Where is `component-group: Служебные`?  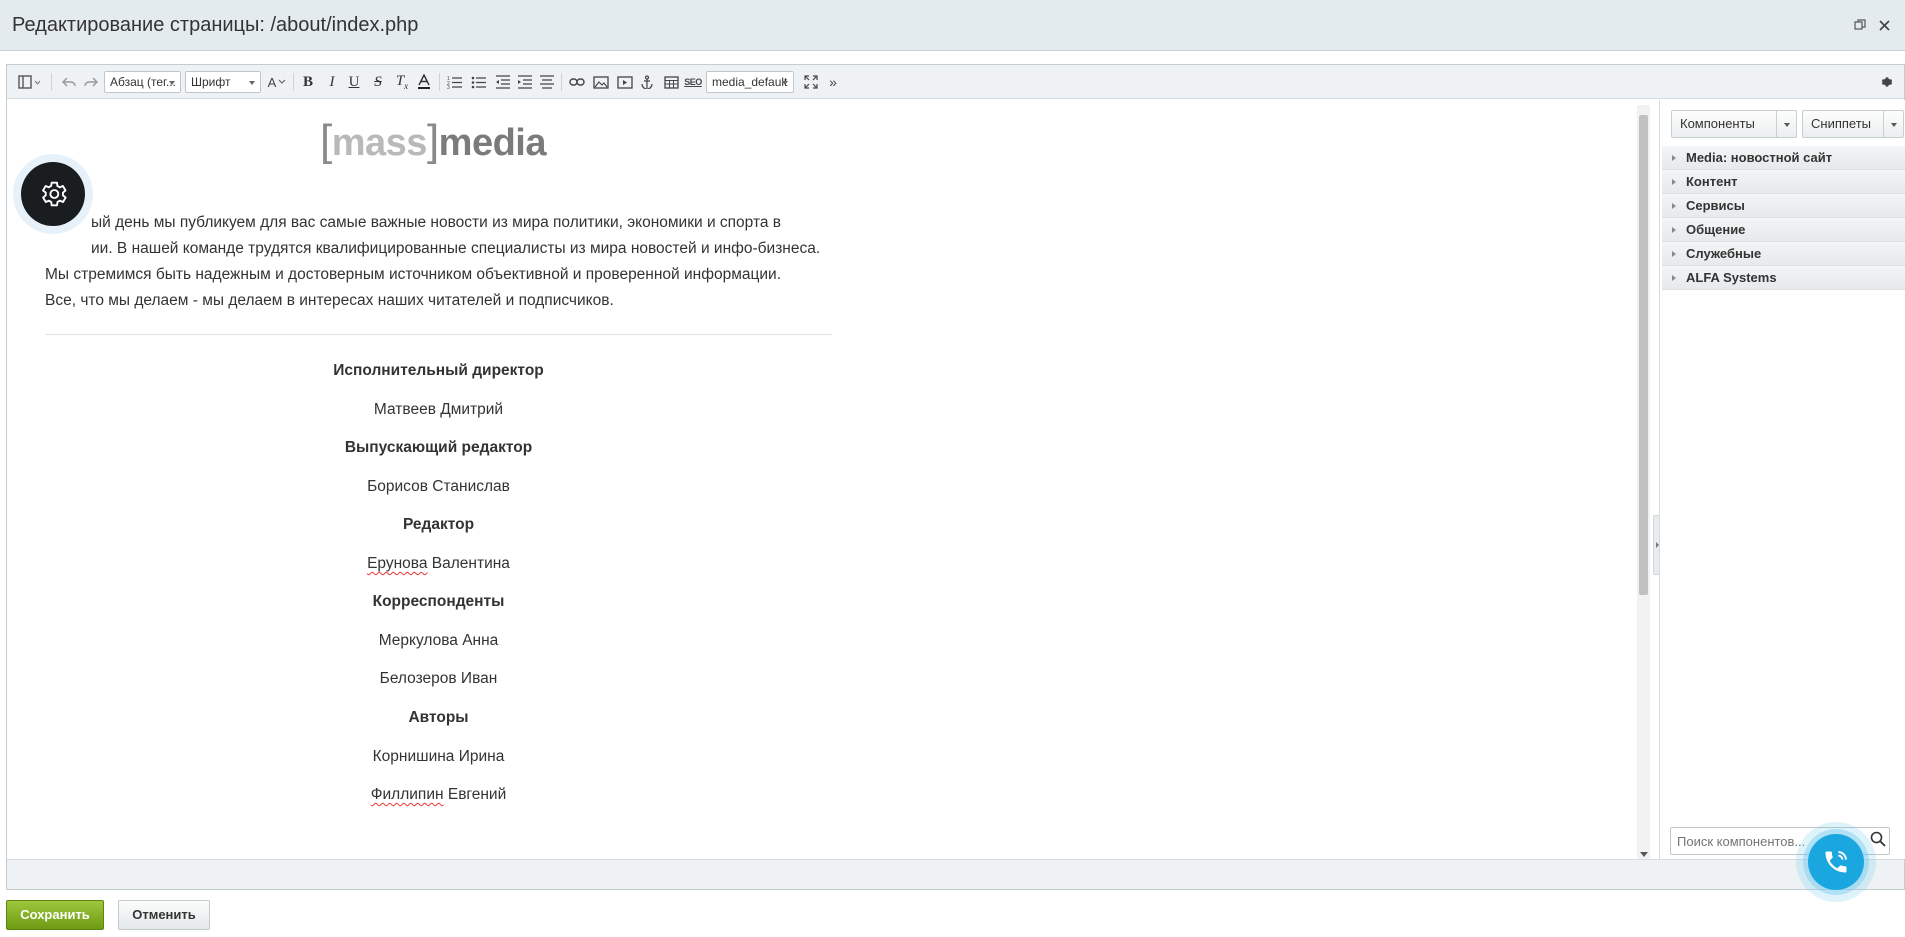 component-group: Служебные is located at coordinates (1783, 254).